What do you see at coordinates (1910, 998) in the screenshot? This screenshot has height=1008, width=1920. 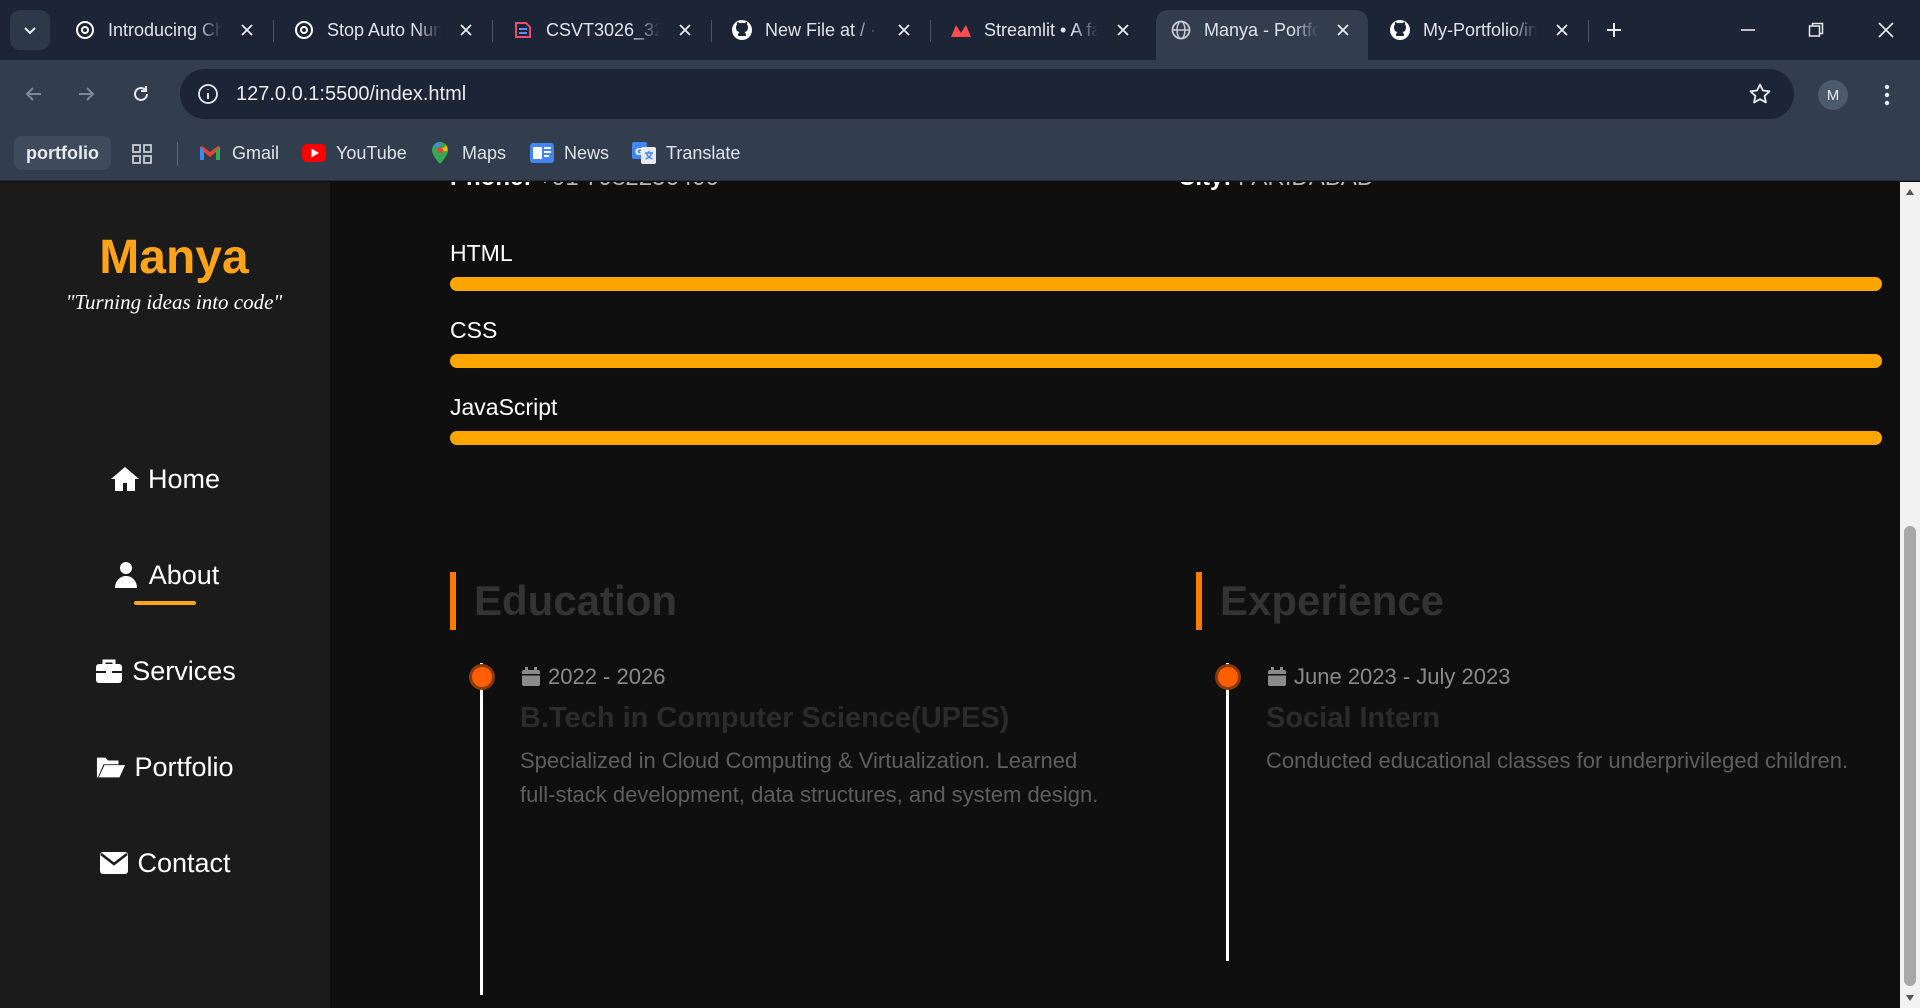 I see `scroll-down-arrow-icon` at bounding box center [1910, 998].